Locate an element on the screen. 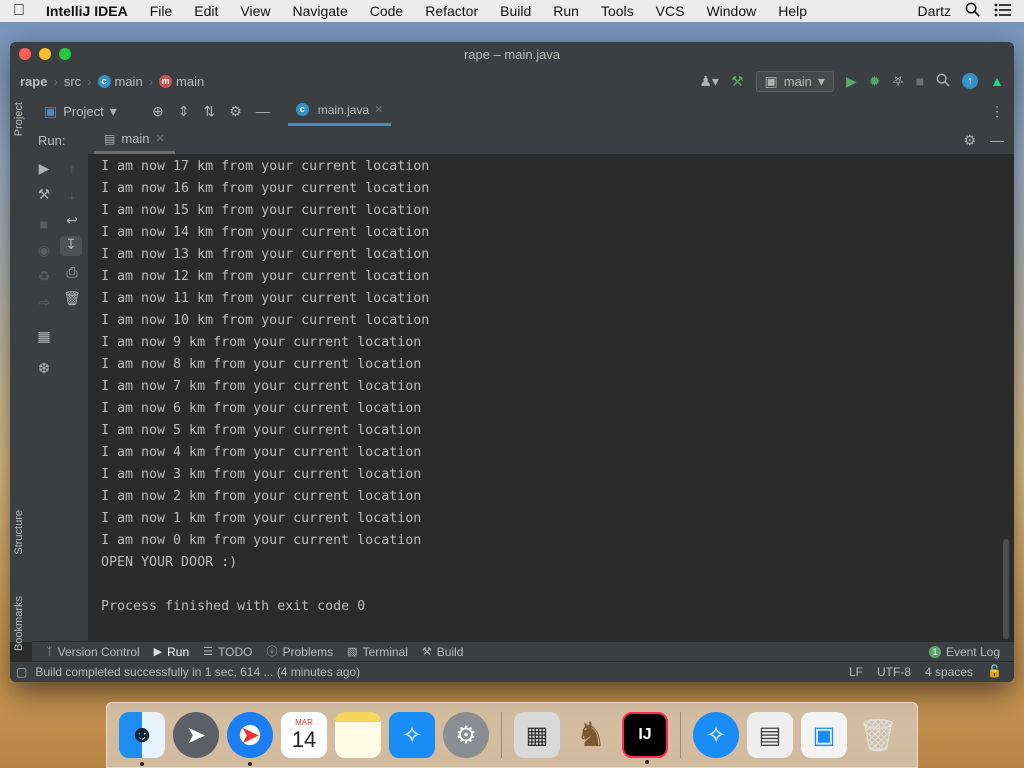 This screenshot has height=768, width=1024. menu-view: View is located at coordinates (255, 11).